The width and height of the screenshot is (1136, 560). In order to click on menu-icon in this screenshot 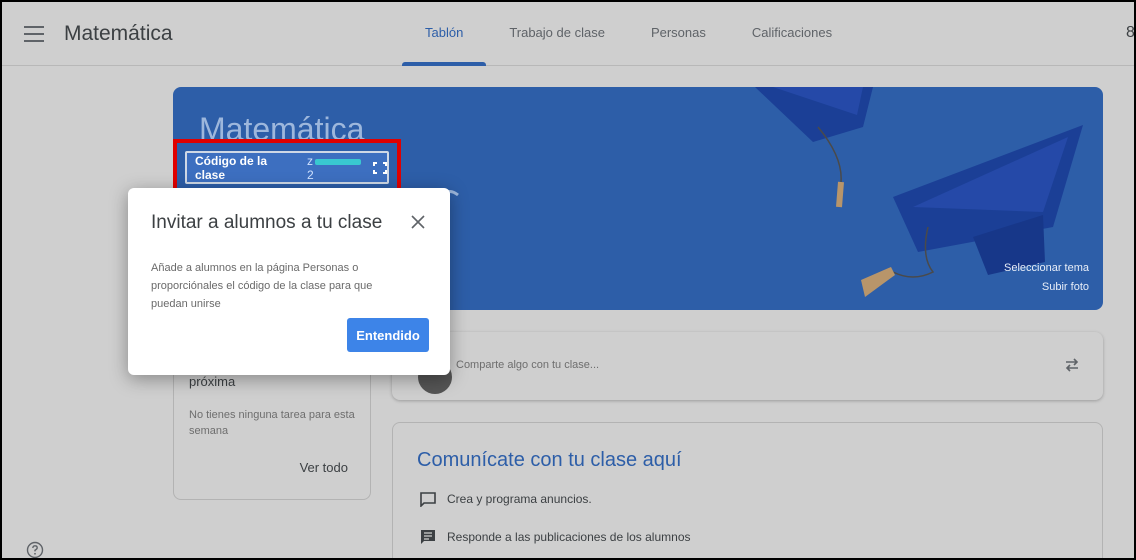, I will do `click(34, 34)`.